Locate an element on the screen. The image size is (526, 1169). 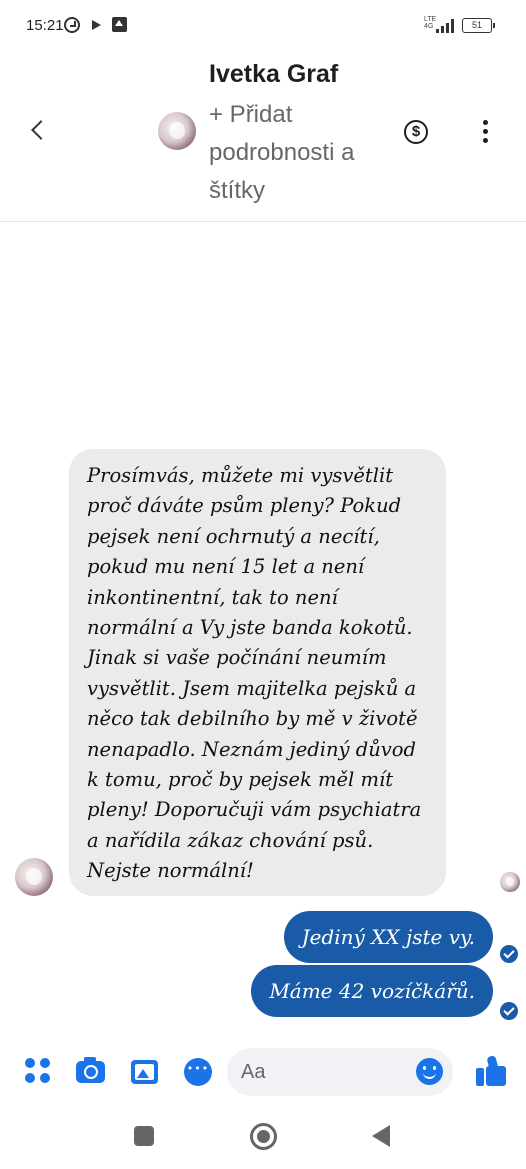
message-composer: Aa is located at coordinates (263, 1072).